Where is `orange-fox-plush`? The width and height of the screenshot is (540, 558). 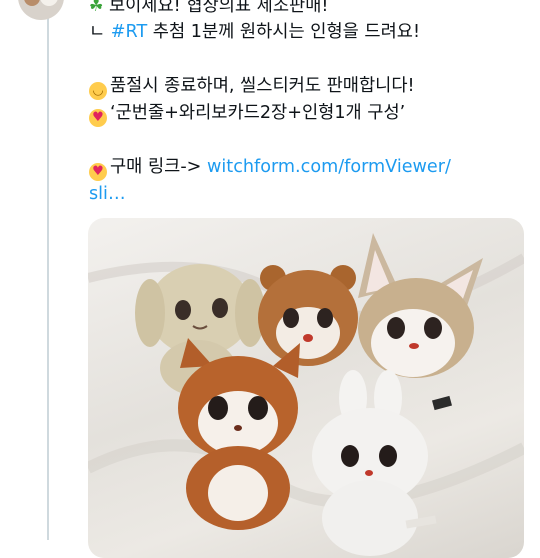 orange-fox-plush is located at coordinates (239, 434).